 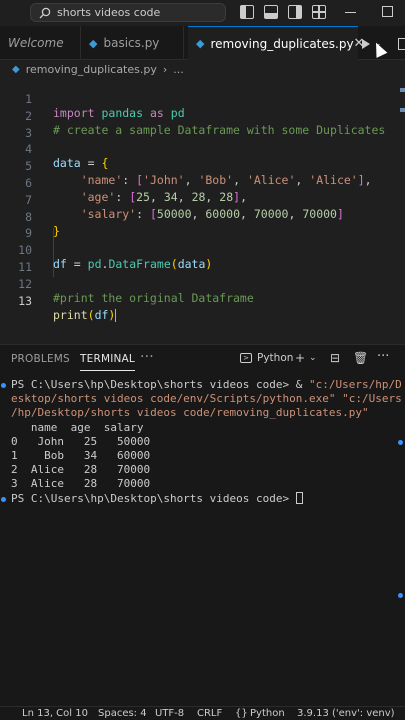 I want to click on add-terminal-icon: +, so click(x=300, y=358).